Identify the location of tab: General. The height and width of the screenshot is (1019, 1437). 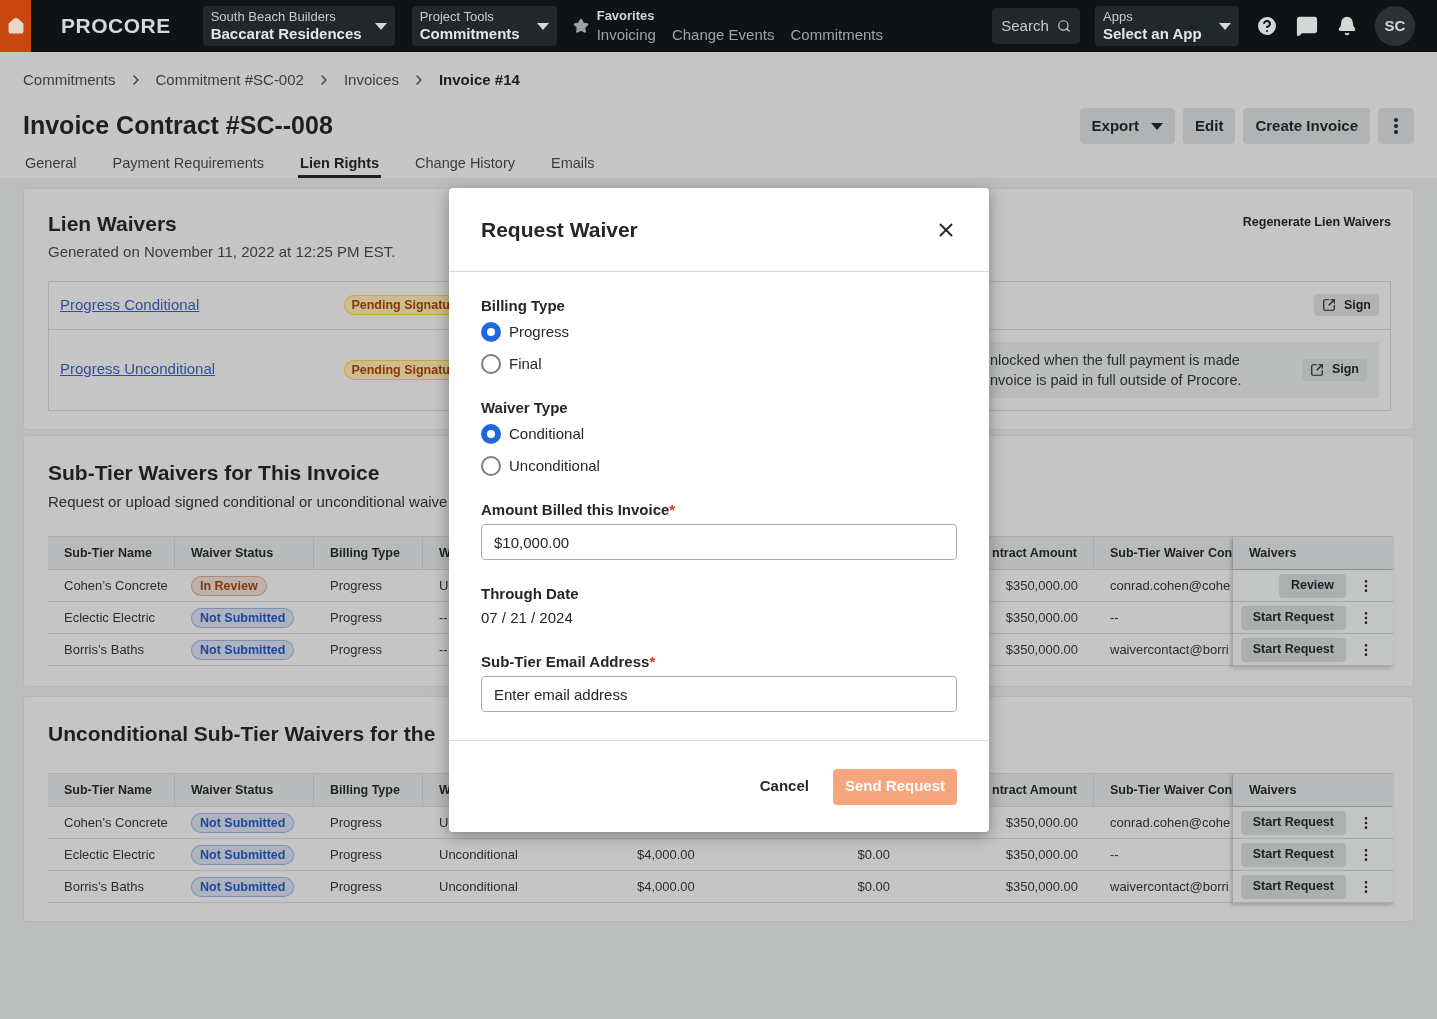
(51, 165).